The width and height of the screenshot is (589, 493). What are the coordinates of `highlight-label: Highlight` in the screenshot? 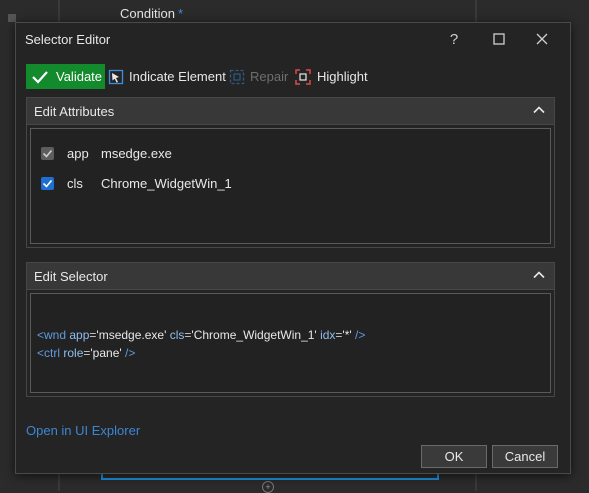 It's located at (342, 76).